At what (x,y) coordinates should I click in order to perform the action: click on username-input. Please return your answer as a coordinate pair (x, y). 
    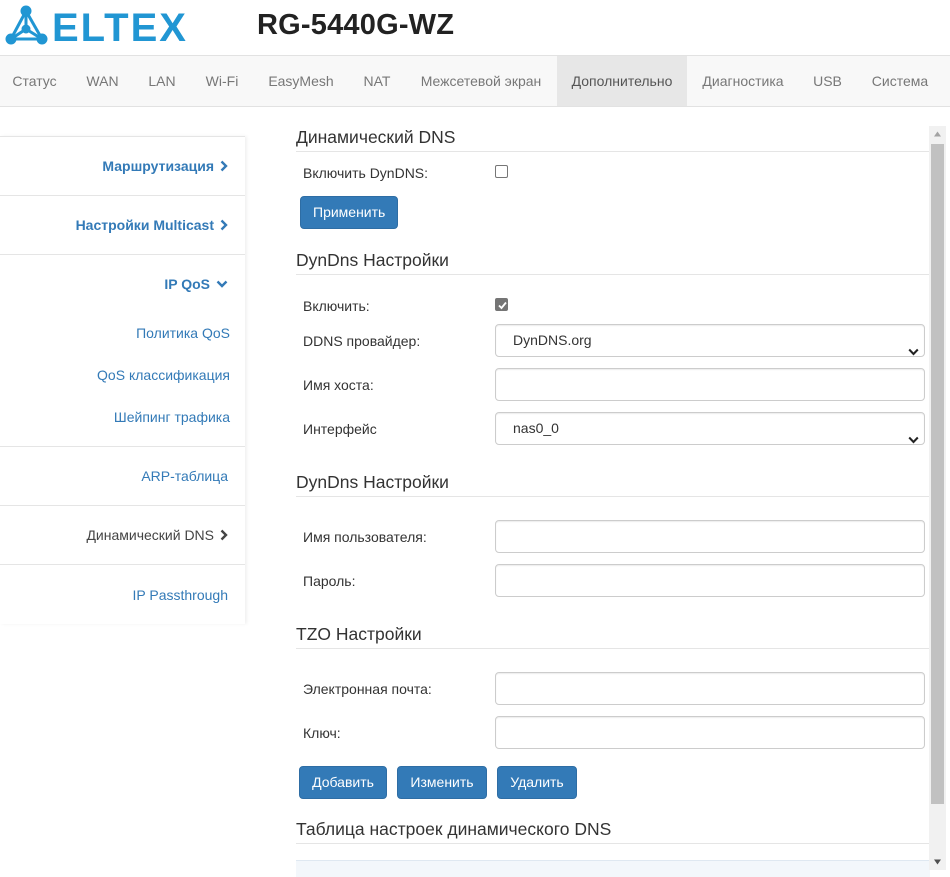
    Looking at the image, I should click on (710, 536).